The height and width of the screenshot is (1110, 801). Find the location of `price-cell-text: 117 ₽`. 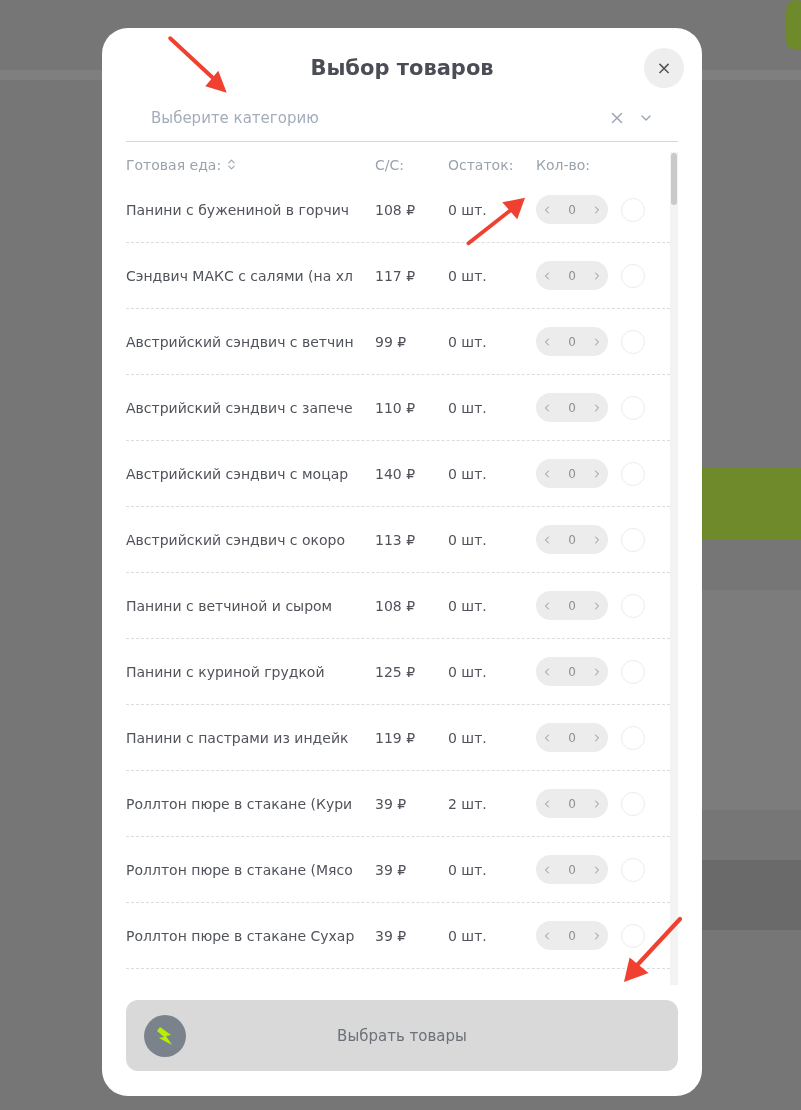

price-cell-text: 117 ₽ is located at coordinates (396, 275).